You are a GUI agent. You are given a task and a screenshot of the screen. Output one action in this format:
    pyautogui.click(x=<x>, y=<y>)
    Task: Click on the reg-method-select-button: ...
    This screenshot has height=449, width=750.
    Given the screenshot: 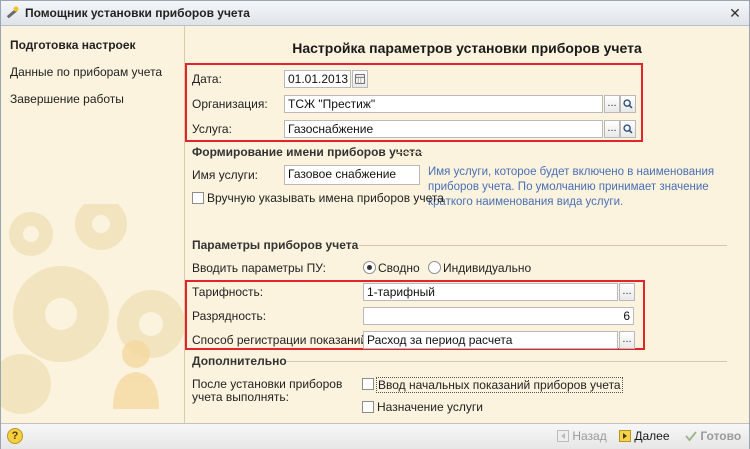 What is the action you would take?
    pyautogui.click(x=627, y=340)
    